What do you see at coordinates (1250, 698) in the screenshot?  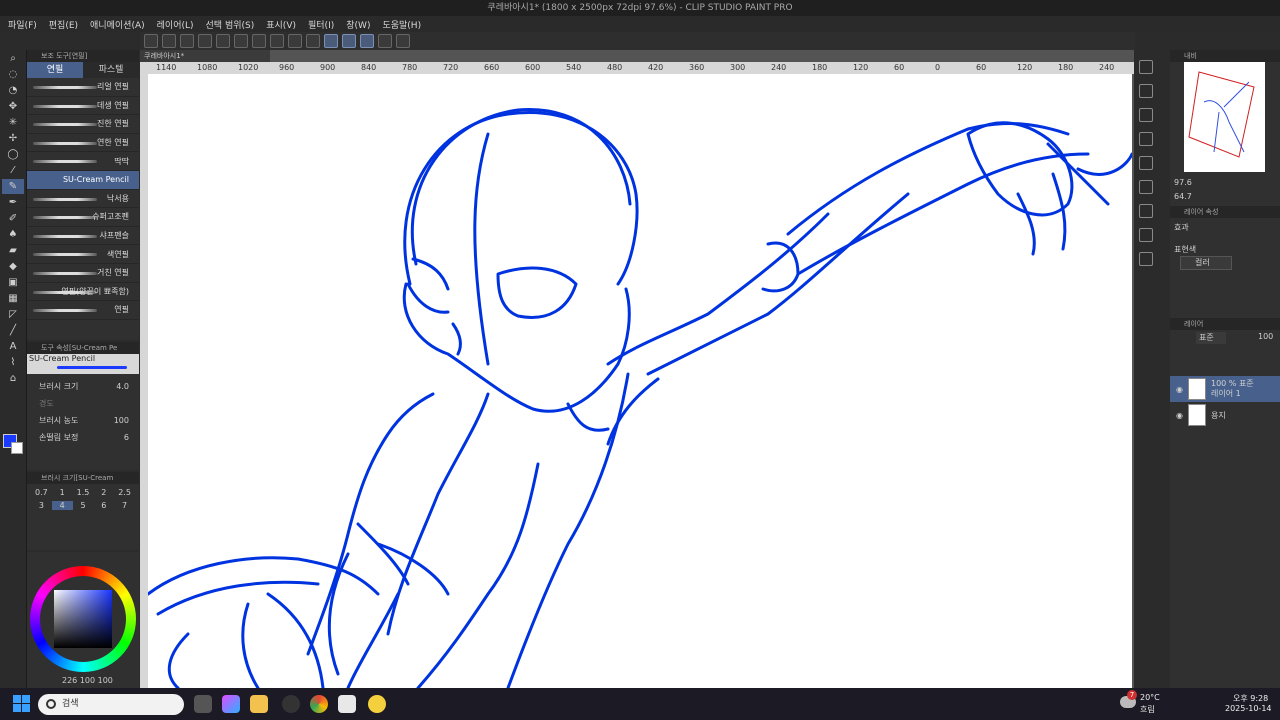 I see `clock-time: 오후 9:28` at bounding box center [1250, 698].